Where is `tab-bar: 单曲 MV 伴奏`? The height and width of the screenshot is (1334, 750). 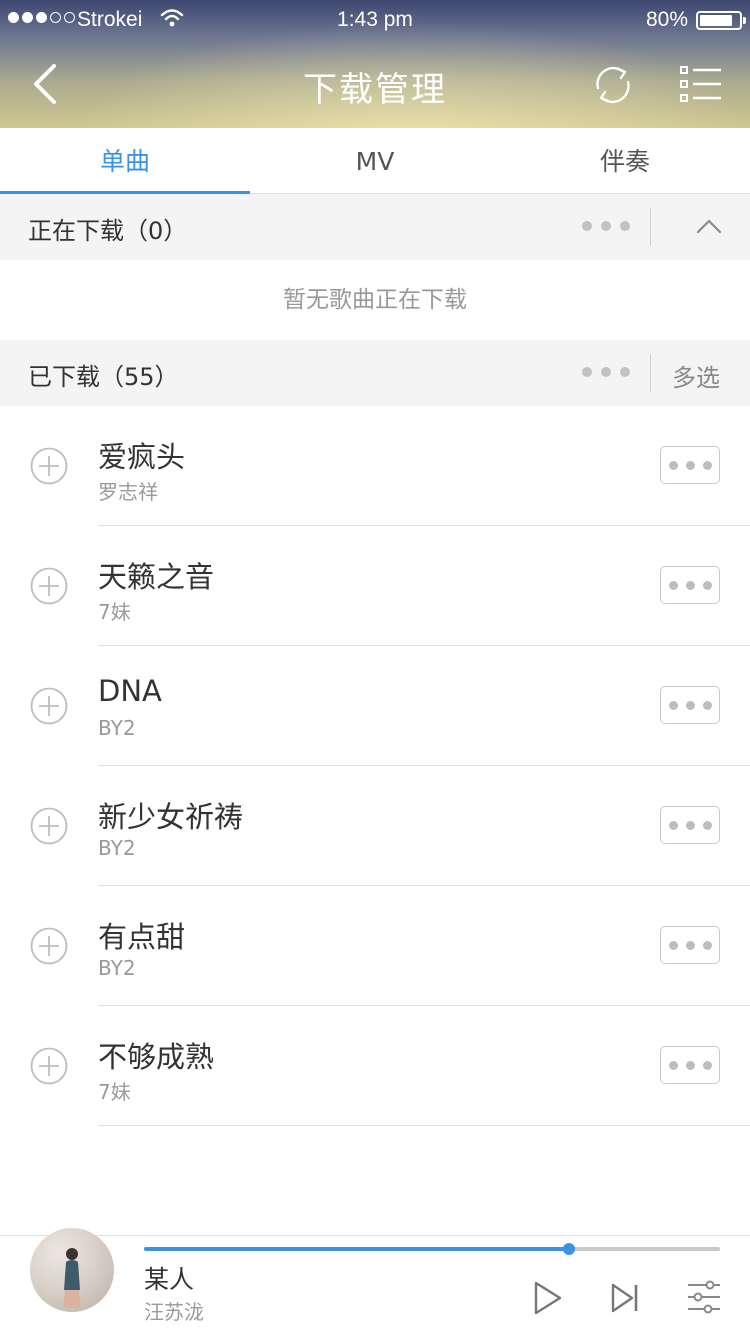 tab-bar: 单曲 MV 伴奏 is located at coordinates (375, 161).